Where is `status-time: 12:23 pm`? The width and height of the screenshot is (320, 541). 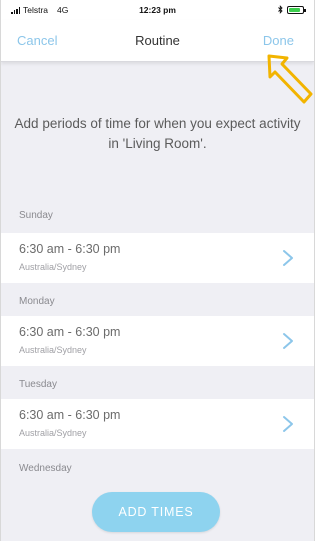
status-time: 12:23 pm is located at coordinates (157, 10).